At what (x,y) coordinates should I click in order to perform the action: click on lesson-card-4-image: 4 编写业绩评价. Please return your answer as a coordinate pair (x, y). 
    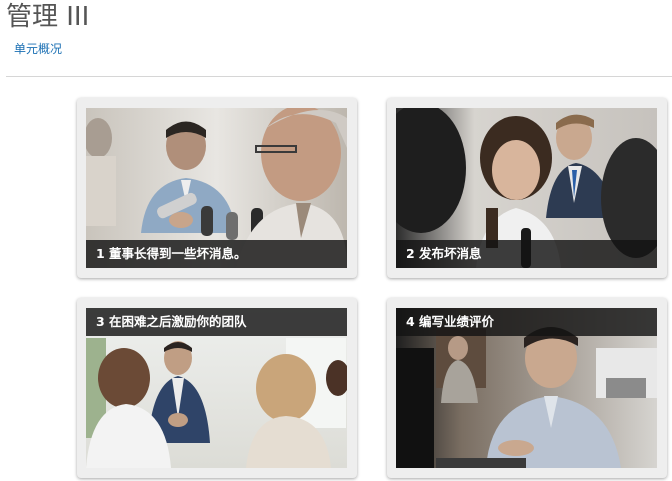
    Looking at the image, I should click on (526, 388).